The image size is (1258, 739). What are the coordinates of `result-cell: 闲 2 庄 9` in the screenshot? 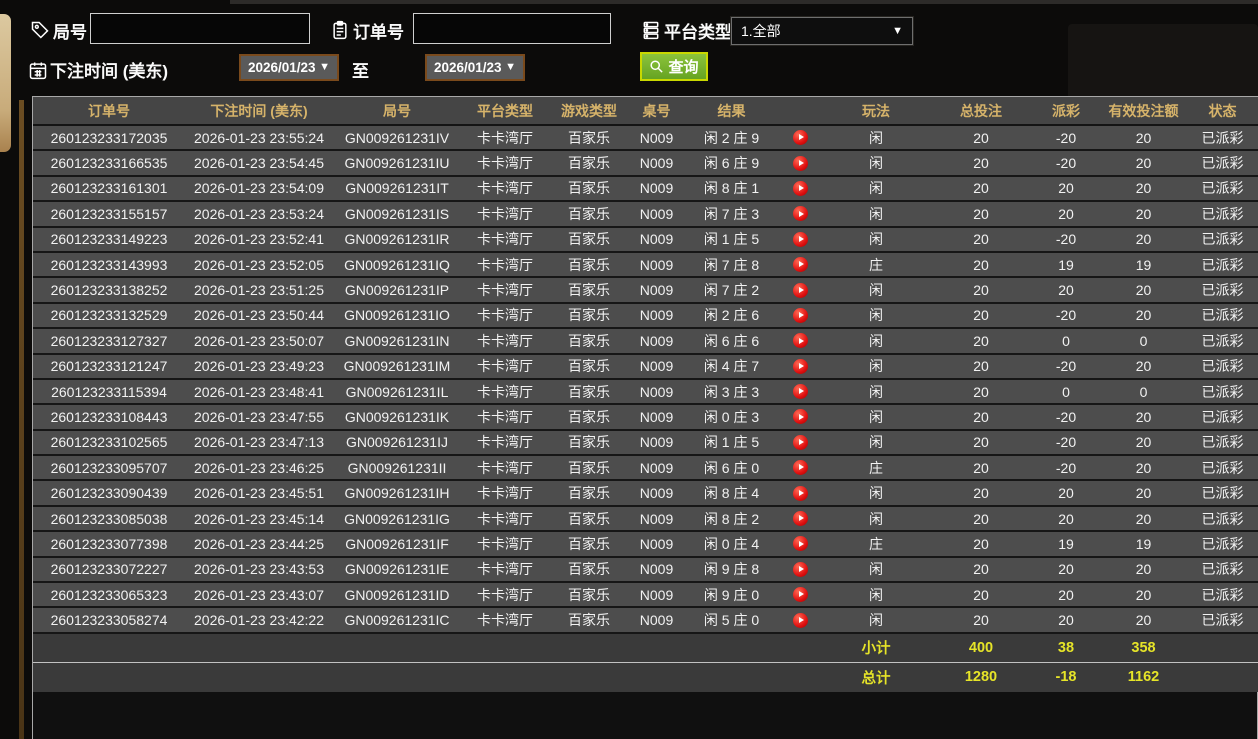 It's located at (731, 138).